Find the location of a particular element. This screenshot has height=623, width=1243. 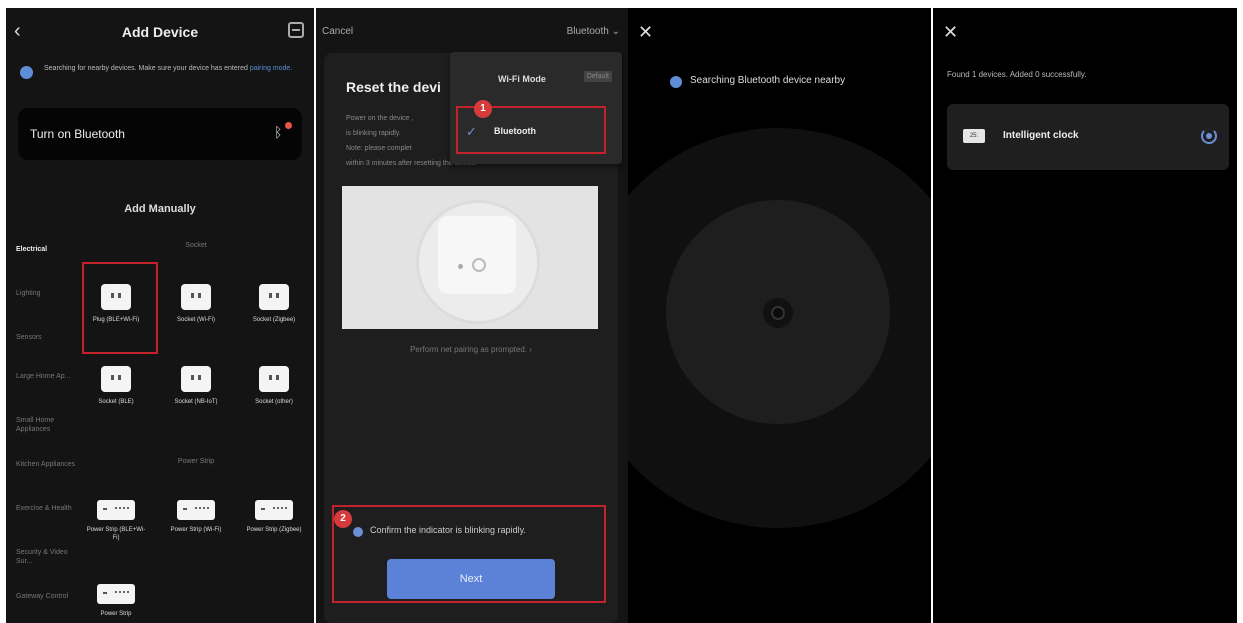

device-socket-nbiot: Socket (NB-IoT) is located at coordinates (196, 386).